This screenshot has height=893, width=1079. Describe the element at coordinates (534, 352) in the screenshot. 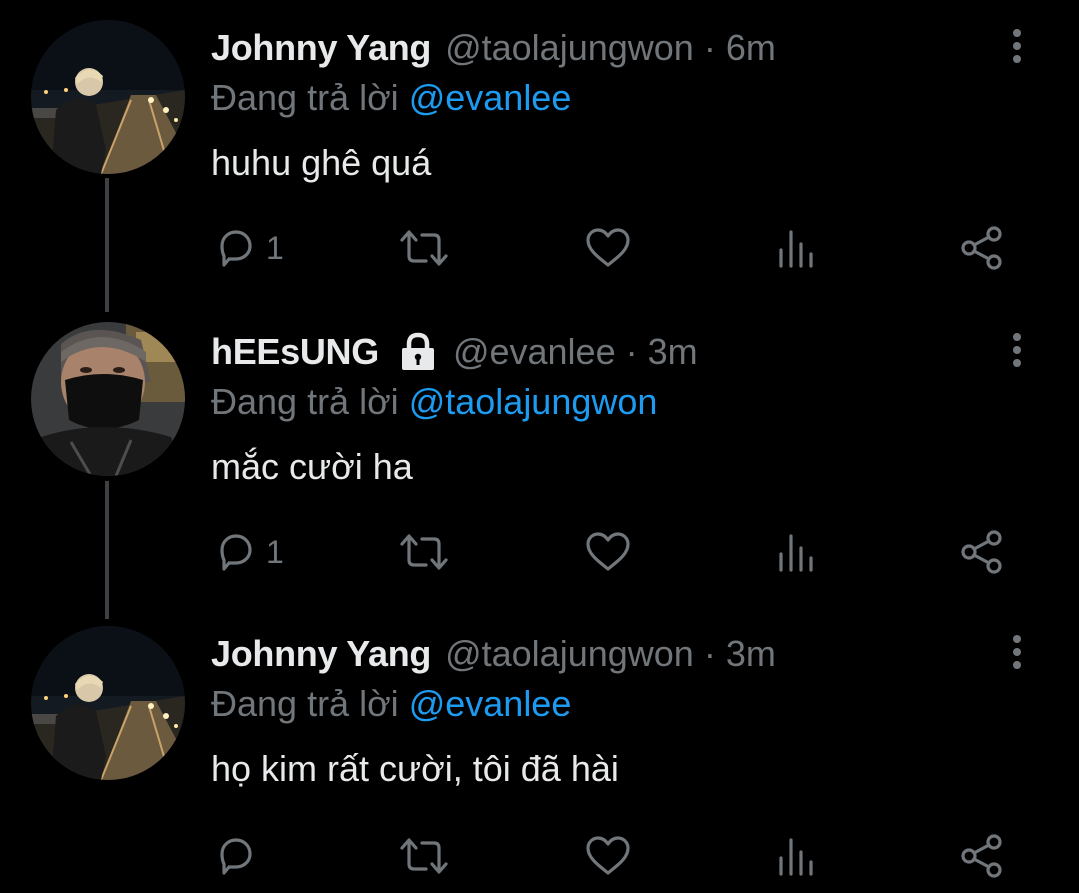

I see `user-handle: @evanlee` at that location.